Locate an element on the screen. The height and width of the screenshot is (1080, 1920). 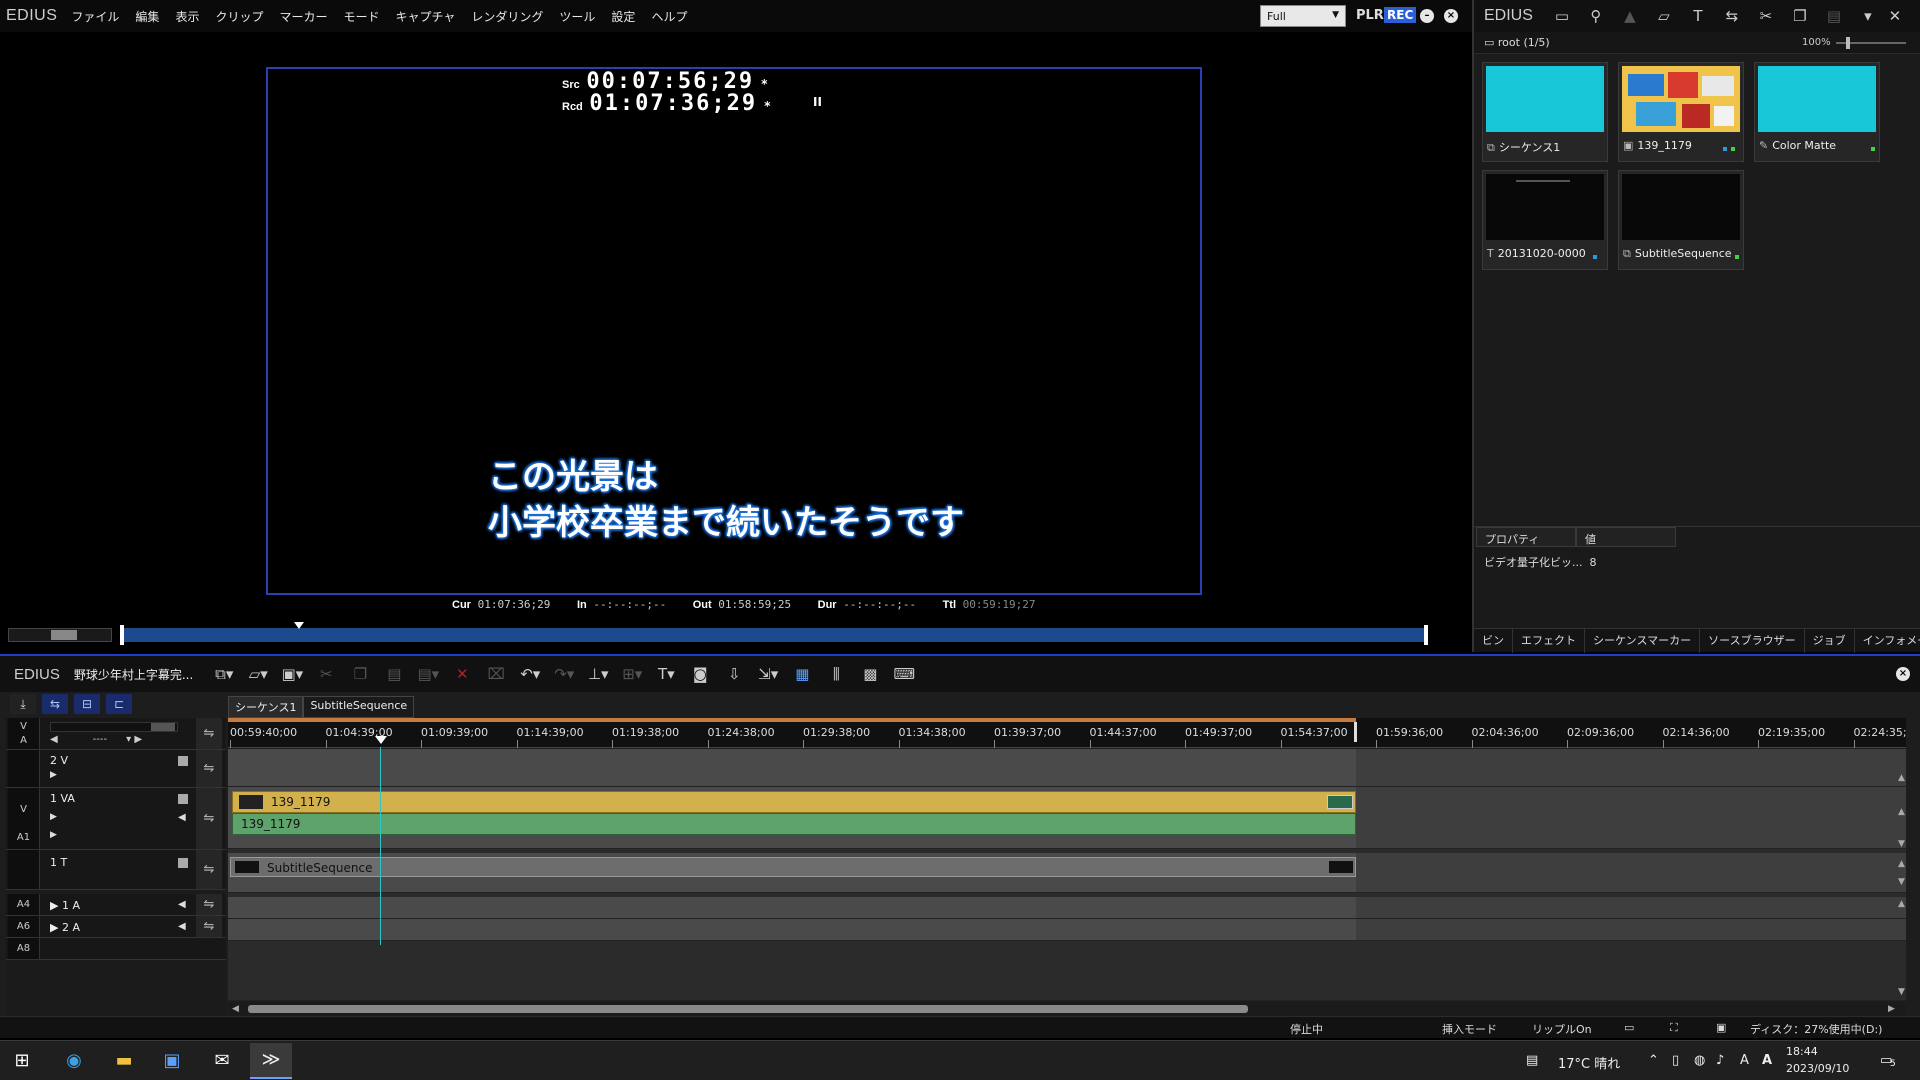
save-icon: ▣▾ is located at coordinates (292, 674).